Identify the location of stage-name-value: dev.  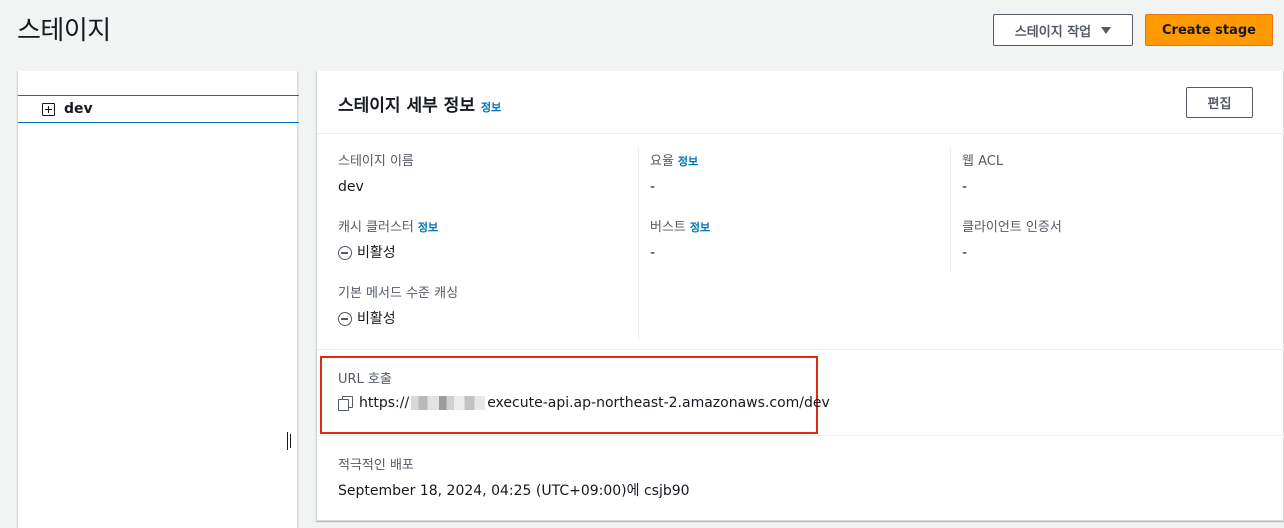
(351, 187).